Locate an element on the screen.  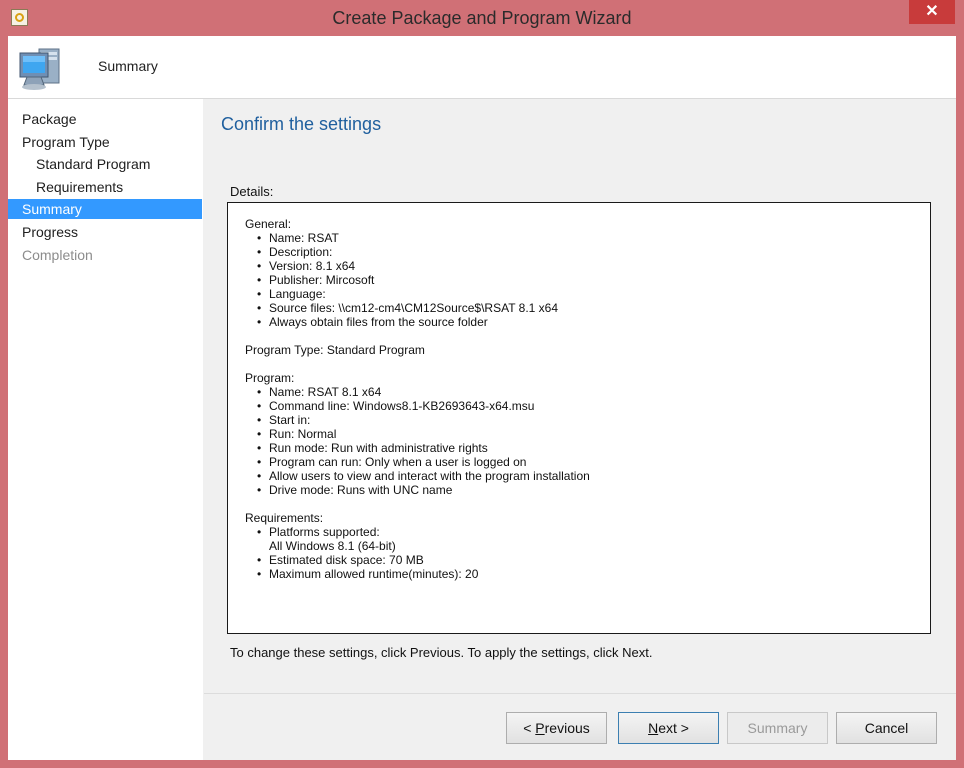
list-item: • Name: RSAT 8.1 x64 is located at coordinates (319, 392).